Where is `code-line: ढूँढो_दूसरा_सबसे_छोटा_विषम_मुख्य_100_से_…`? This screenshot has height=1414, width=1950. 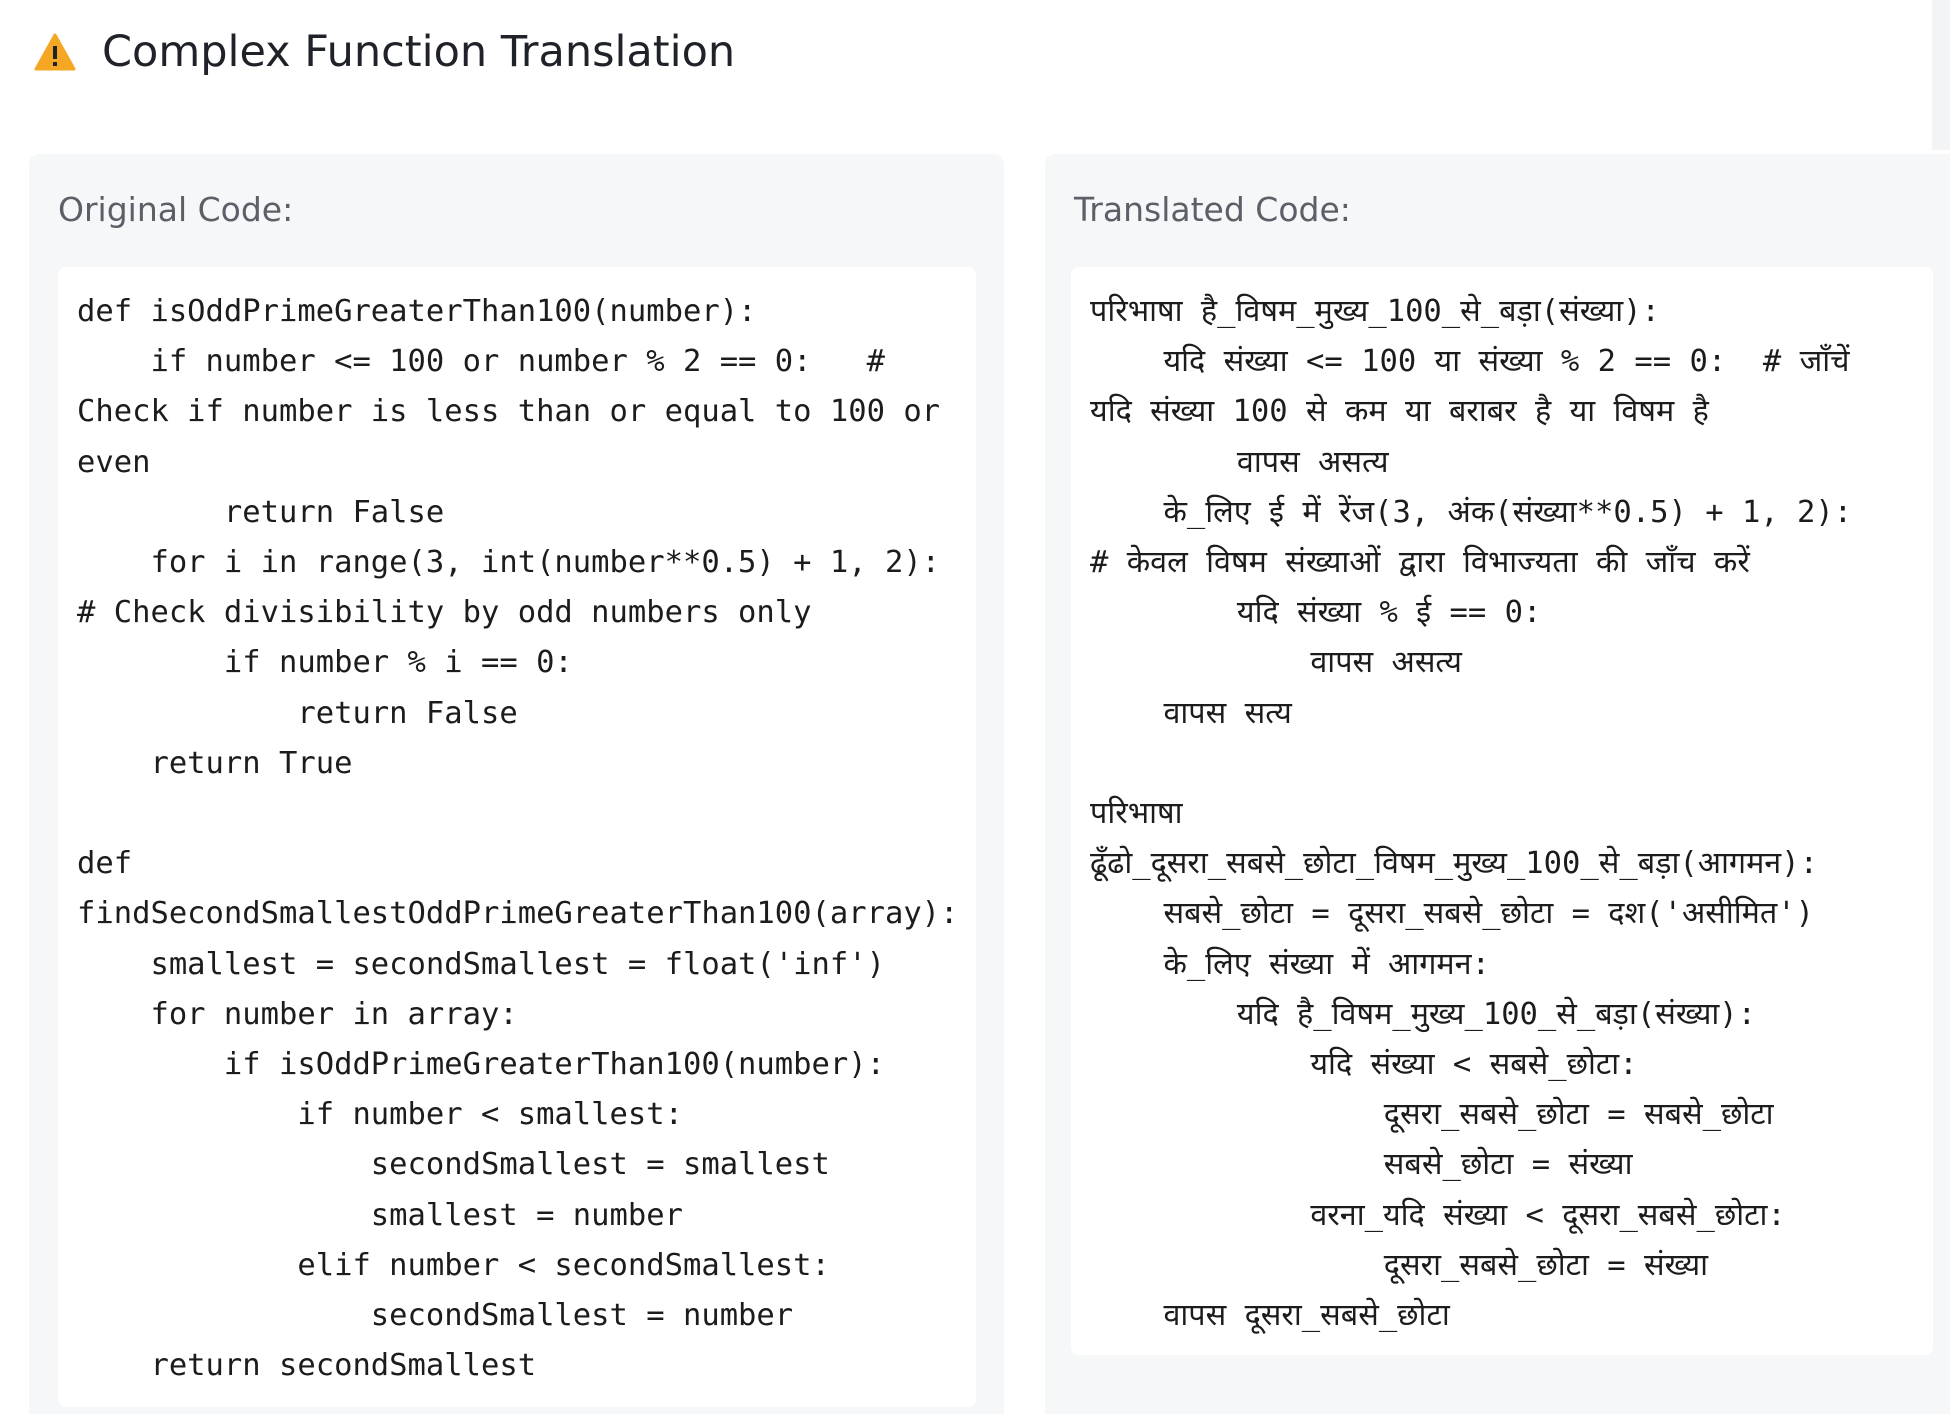 code-line: ढूँढो_दूसरा_सबसे_छोटा_विषम_मुख्य_100_से_… is located at coordinates (1454, 864).